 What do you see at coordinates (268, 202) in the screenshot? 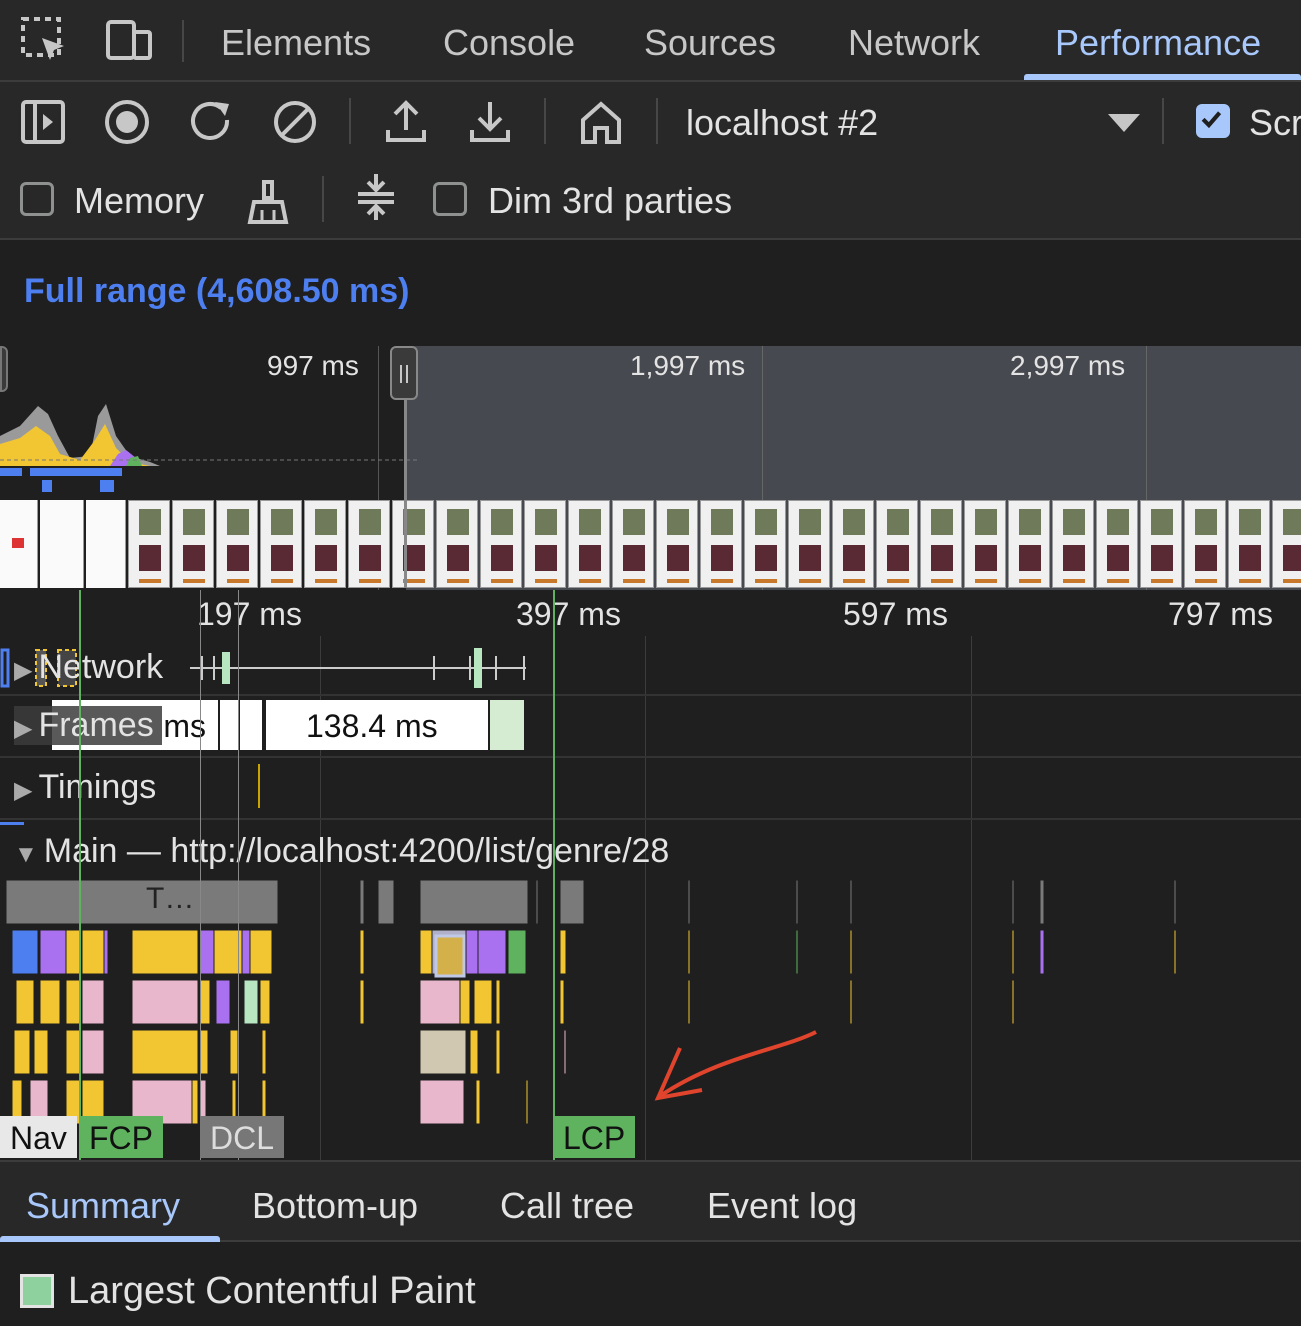
I see `garbage-collect-broom-icon` at bounding box center [268, 202].